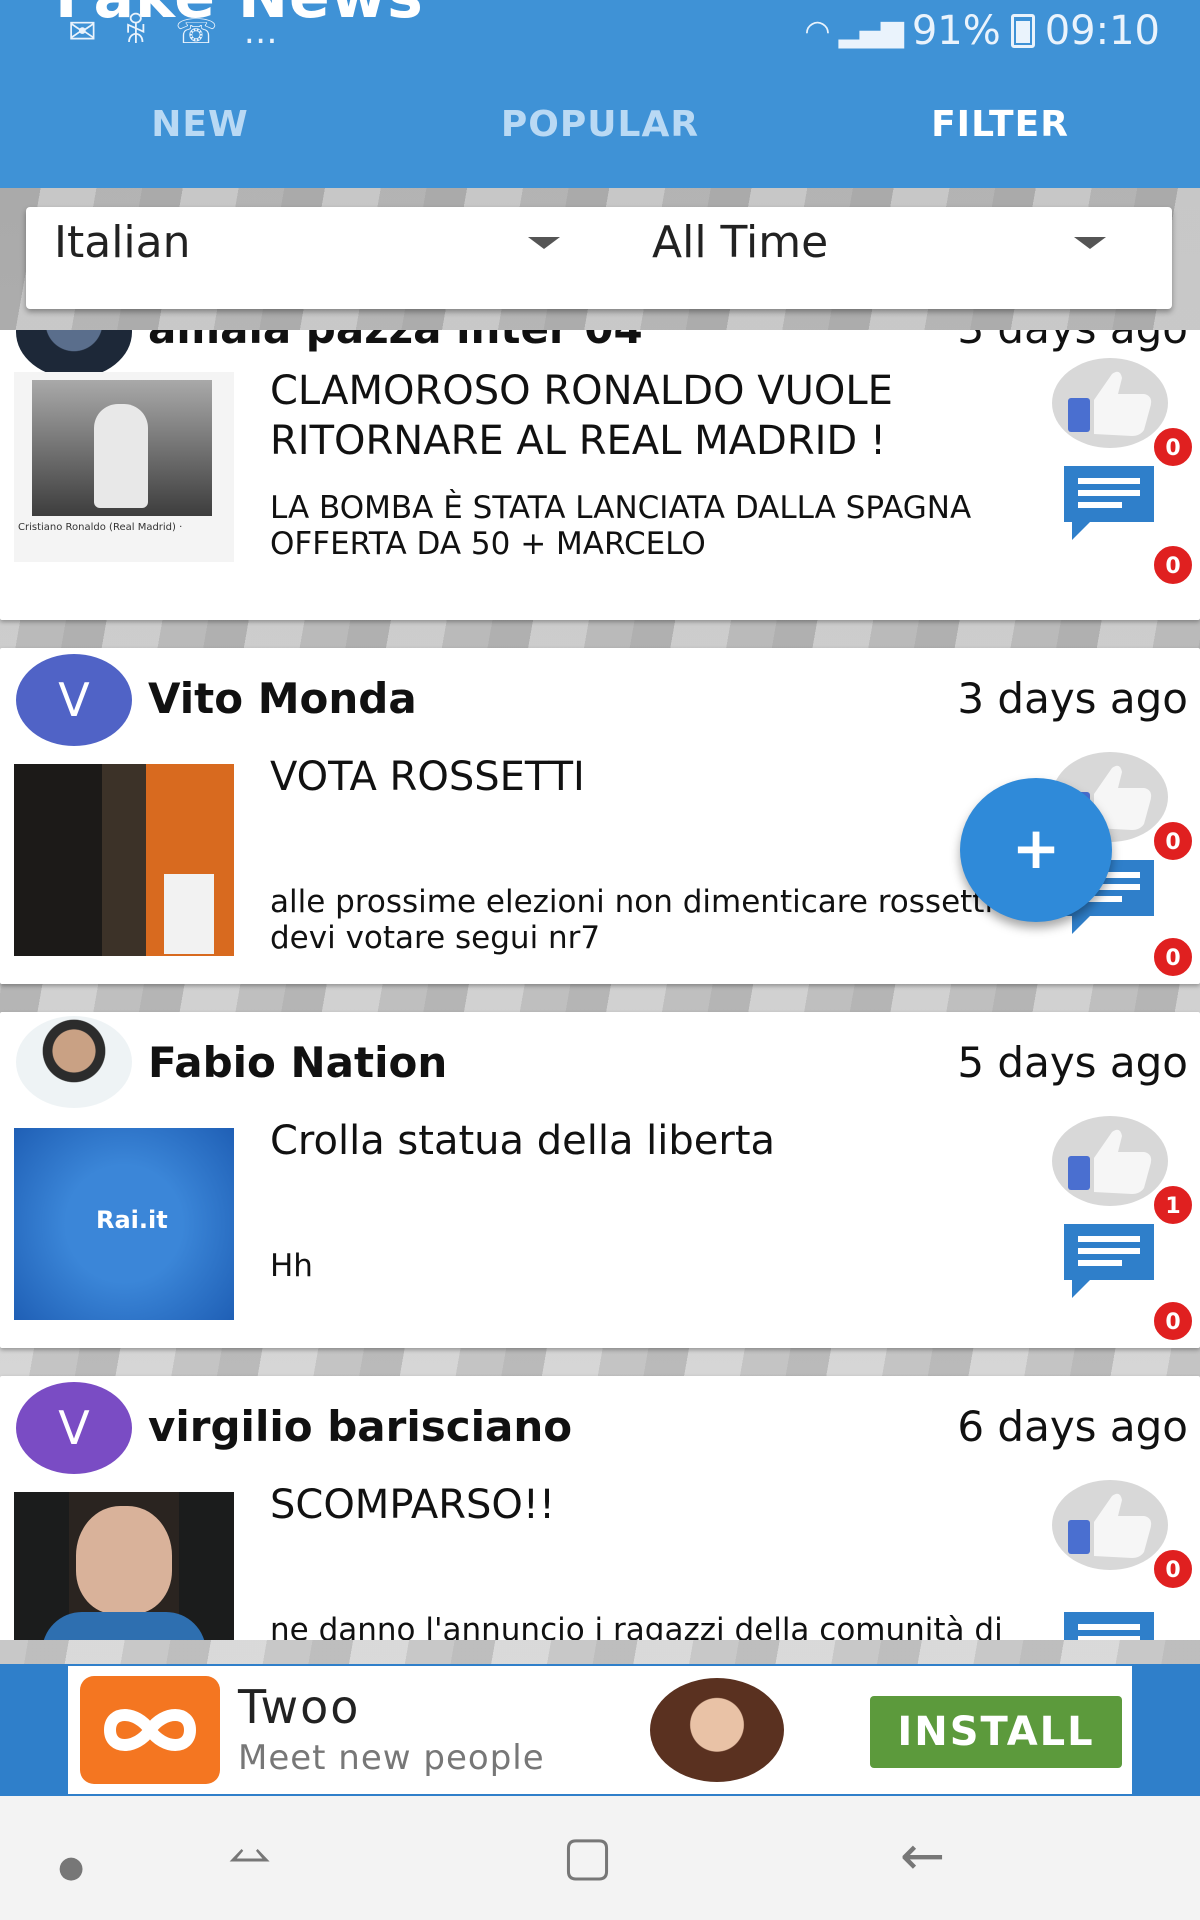 Image resolution: width=1200 pixels, height=1920 pixels. Describe the element at coordinates (1102, 31) in the screenshot. I see `clock: 09:10` at that location.